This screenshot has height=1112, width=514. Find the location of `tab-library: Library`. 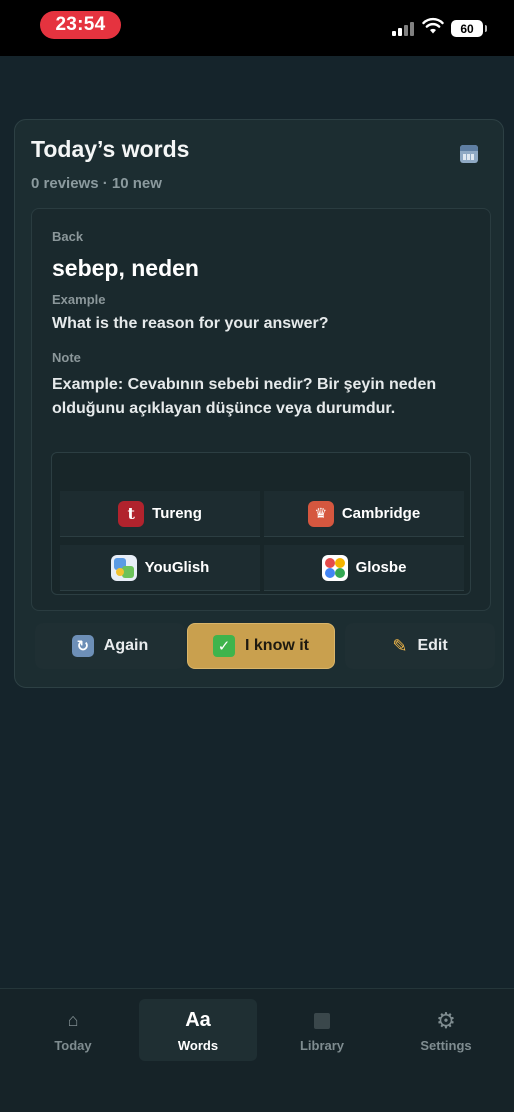

tab-library: Library is located at coordinates (322, 1030).